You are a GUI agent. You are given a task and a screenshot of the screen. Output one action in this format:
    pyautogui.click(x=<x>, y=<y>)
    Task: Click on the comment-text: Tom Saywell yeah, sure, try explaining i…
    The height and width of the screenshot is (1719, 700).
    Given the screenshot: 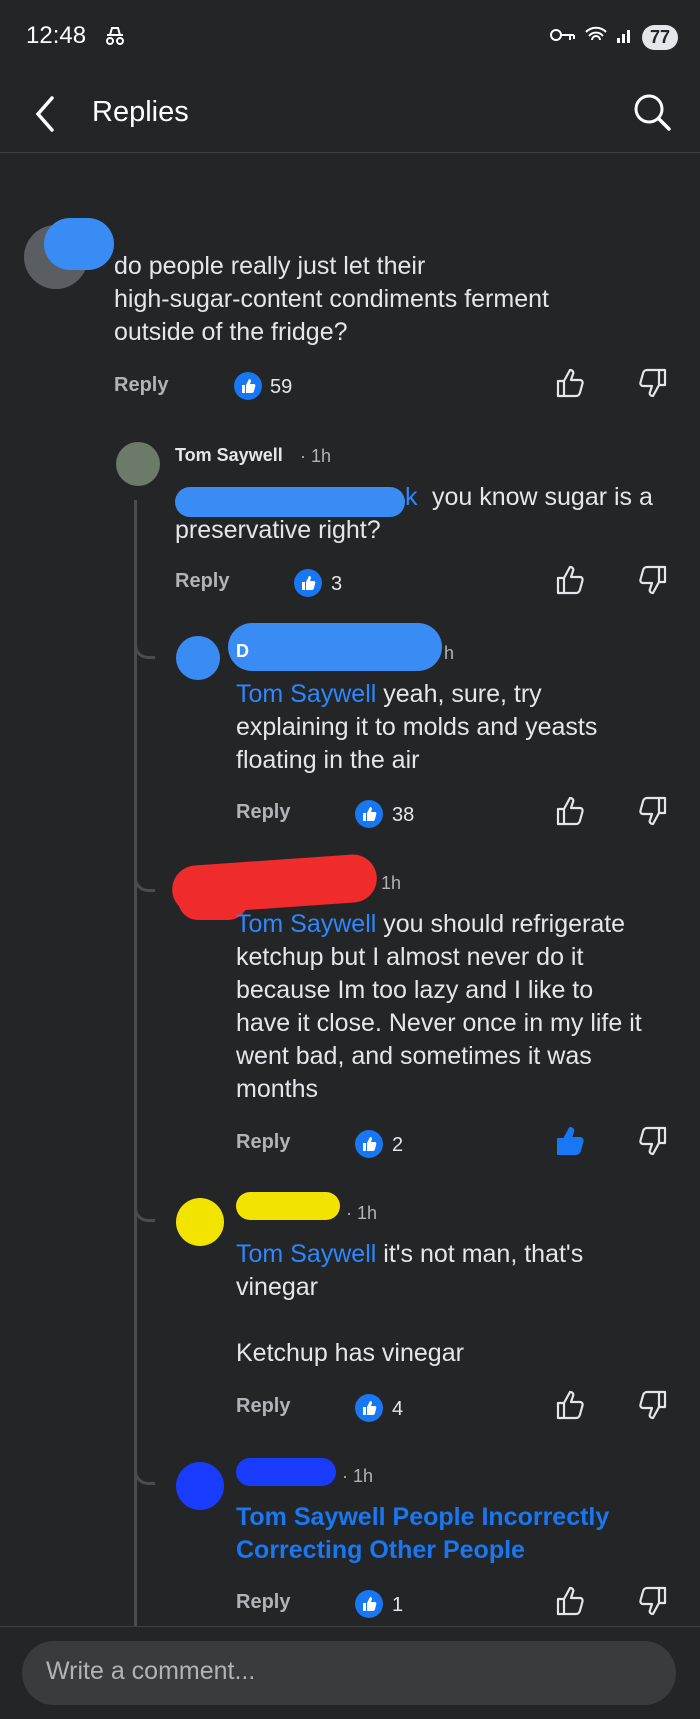 What is the action you would take?
    pyautogui.click(x=417, y=727)
    